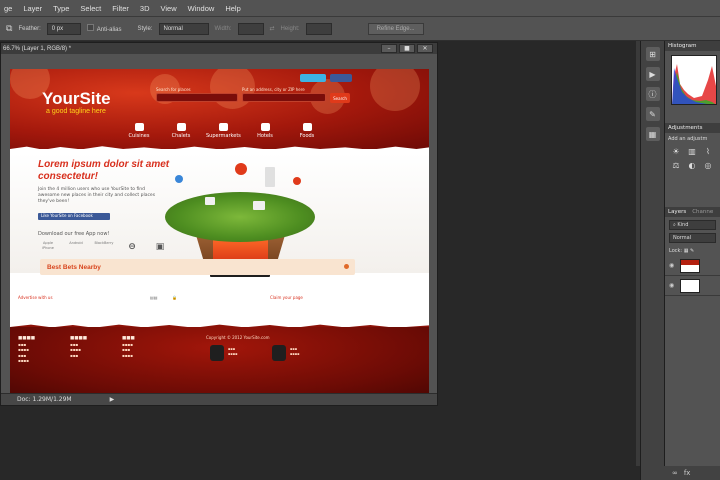 This screenshot has width=720, height=480. Describe the element at coordinates (652, 114) in the screenshot. I see `brush-icon: ✎` at that location.